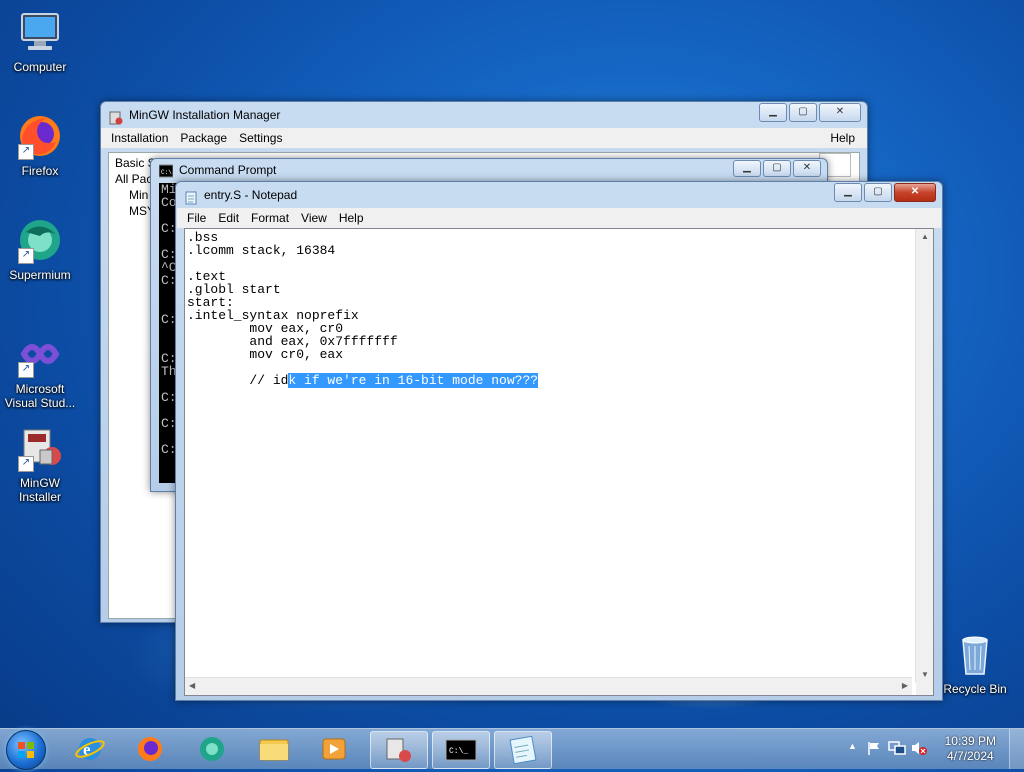 The width and height of the screenshot is (1024, 772). Describe the element at coordinates (40, 32) in the screenshot. I see `computer-icon` at that location.